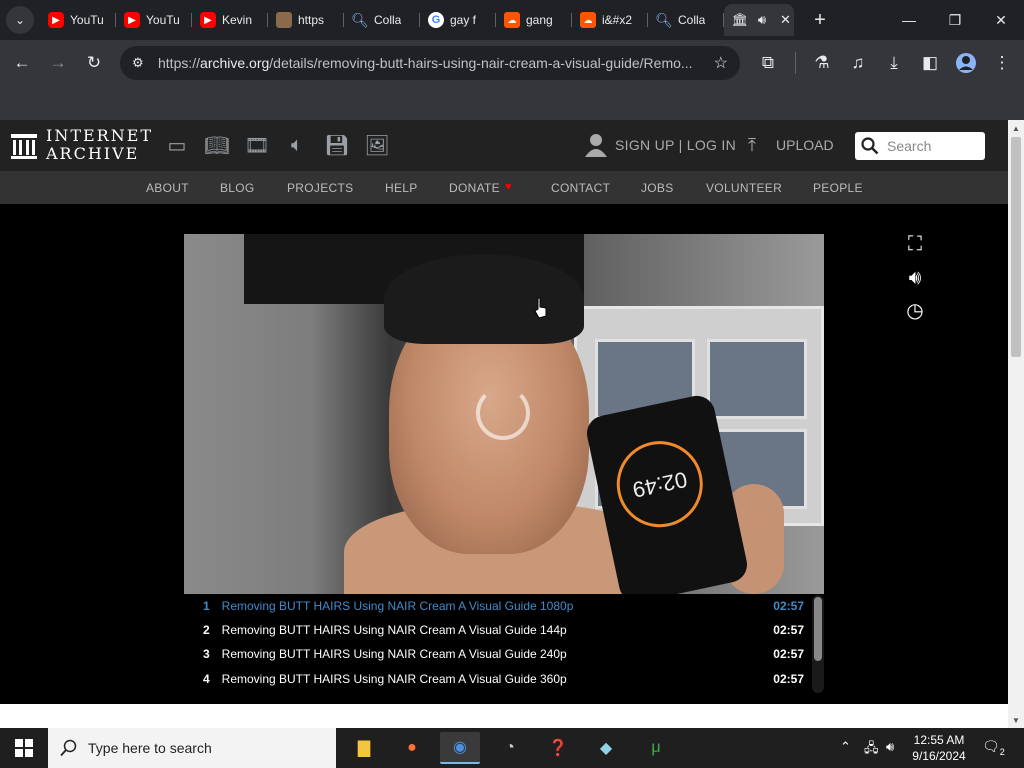  What do you see at coordinates (1001, 20) in the screenshot?
I see `close-window-button: ✕` at bounding box center [1001, 20].